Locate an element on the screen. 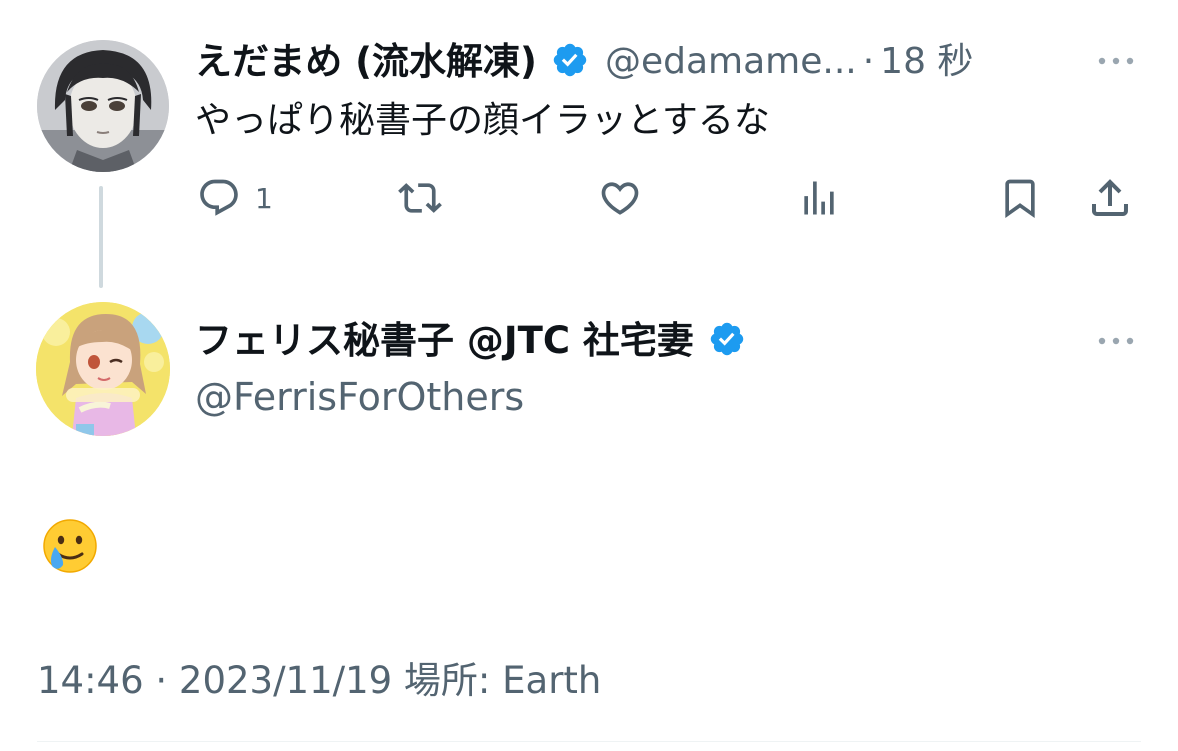 This screenshot has height=751, width=1178. avatar-edamame is located at coordinates (103, 106).